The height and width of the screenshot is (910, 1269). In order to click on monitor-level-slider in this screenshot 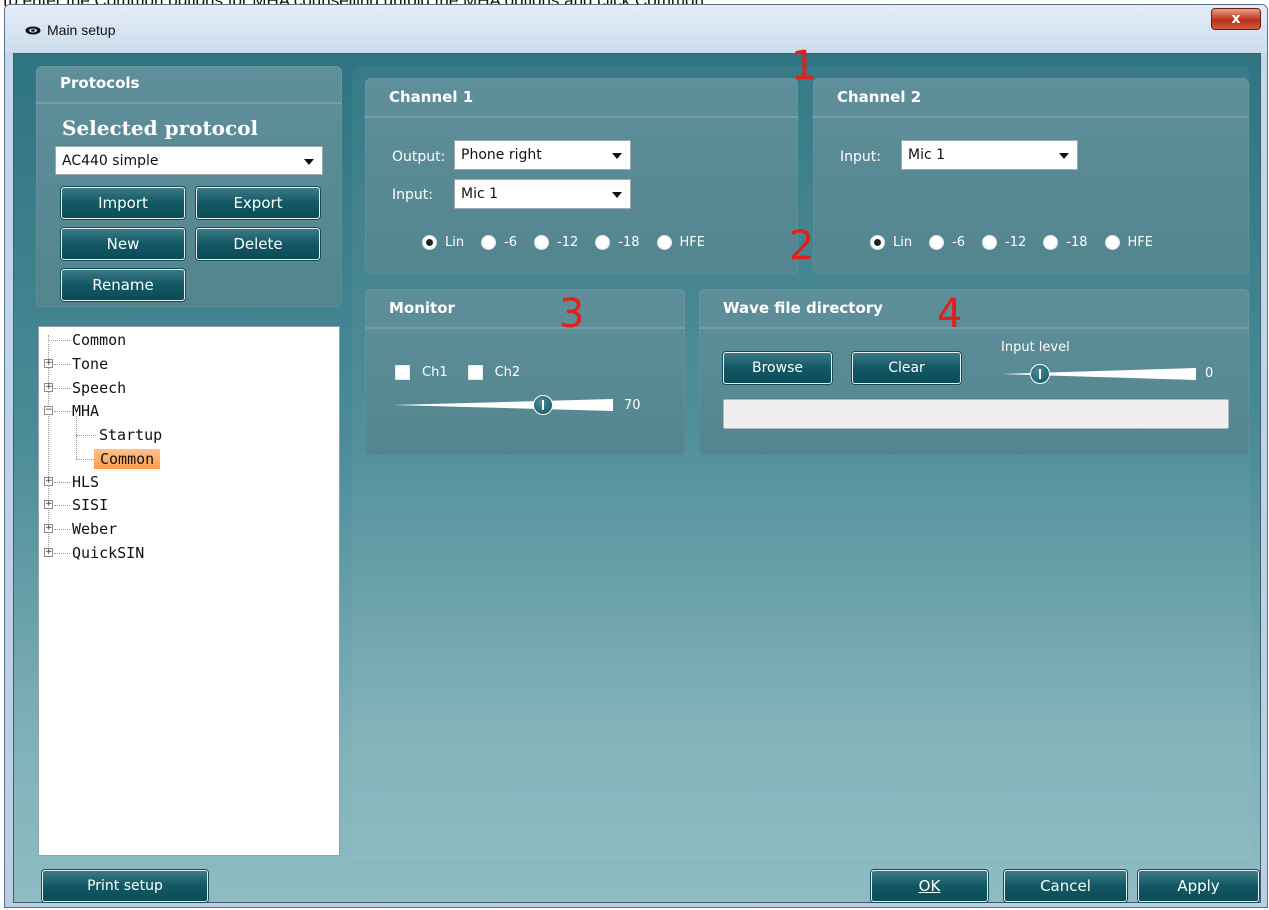, I will do `click(503, 405)`.